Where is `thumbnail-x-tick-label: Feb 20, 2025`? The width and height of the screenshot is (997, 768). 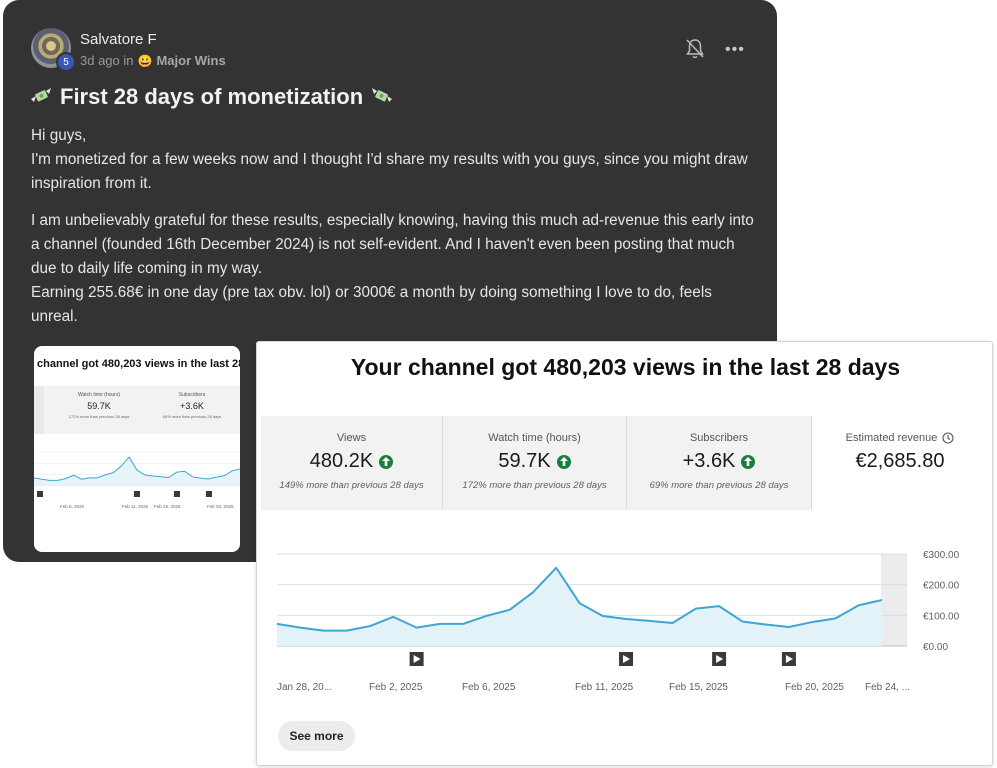 thumbnail-x-tick-label: Feb 20, 2025 is located at coordinates (220, 506).